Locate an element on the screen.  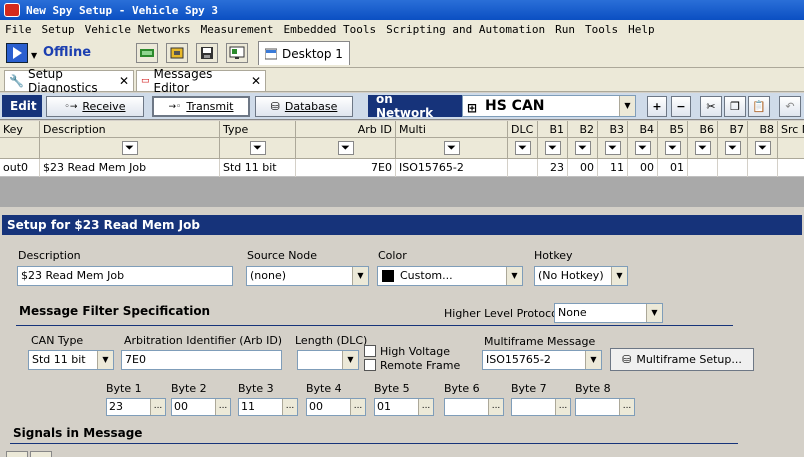
color-select: Custom... ▼ is located at coordinates (450, 276).